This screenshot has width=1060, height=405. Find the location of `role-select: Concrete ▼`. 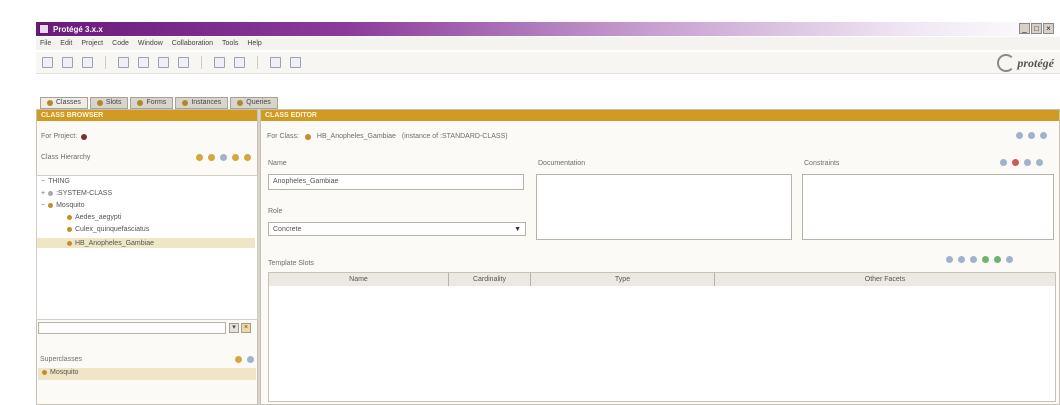

role-select: Concrete ▼ is located at coordinates (397, 229).